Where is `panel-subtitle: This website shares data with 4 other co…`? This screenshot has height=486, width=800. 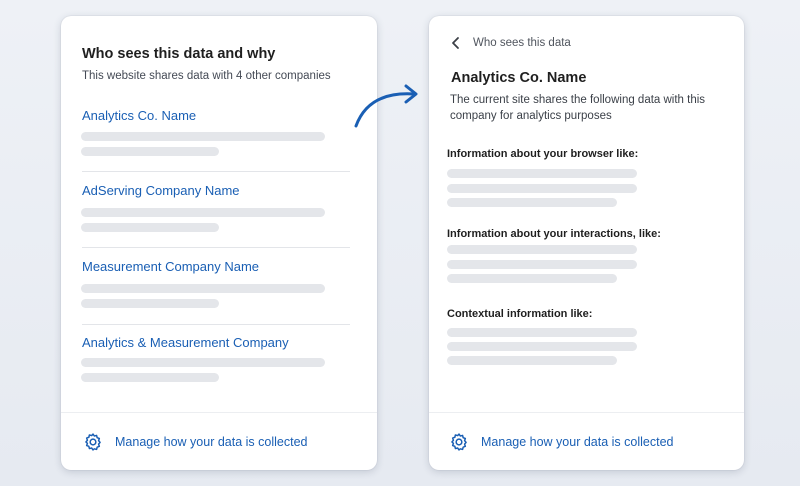 panel-subtitle: This website shares data with 4 other co… is located at coordinates (206, 76).